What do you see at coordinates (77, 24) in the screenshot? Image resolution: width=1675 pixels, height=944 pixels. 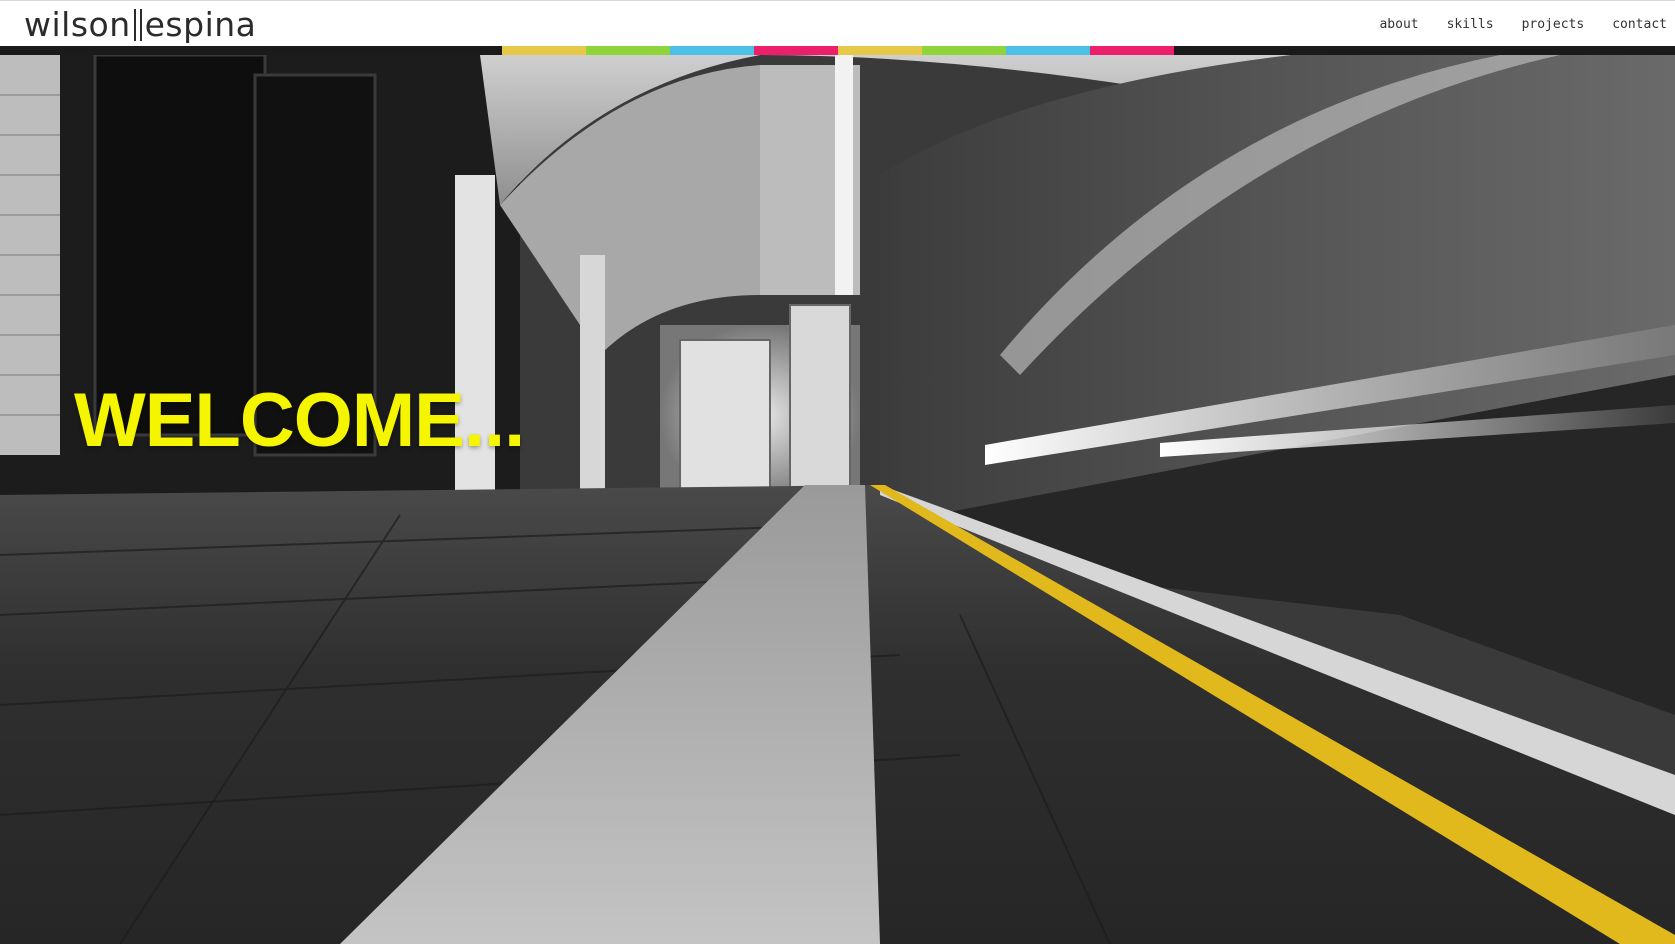 I see `logo-text-wilson: wilson` at bounding box center [77, 24].